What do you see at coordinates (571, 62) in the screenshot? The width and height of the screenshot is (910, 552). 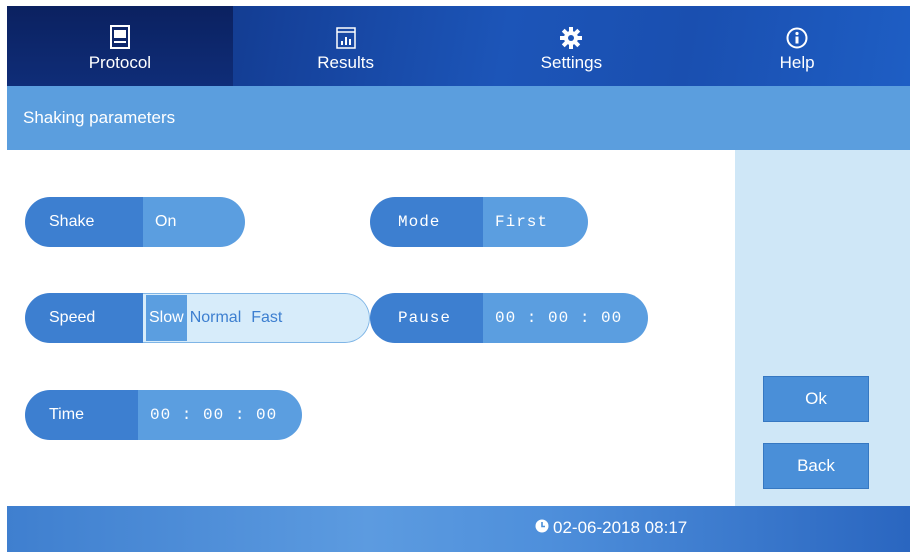 I see `tab-label: Settings` at bounding box center [571, 62].